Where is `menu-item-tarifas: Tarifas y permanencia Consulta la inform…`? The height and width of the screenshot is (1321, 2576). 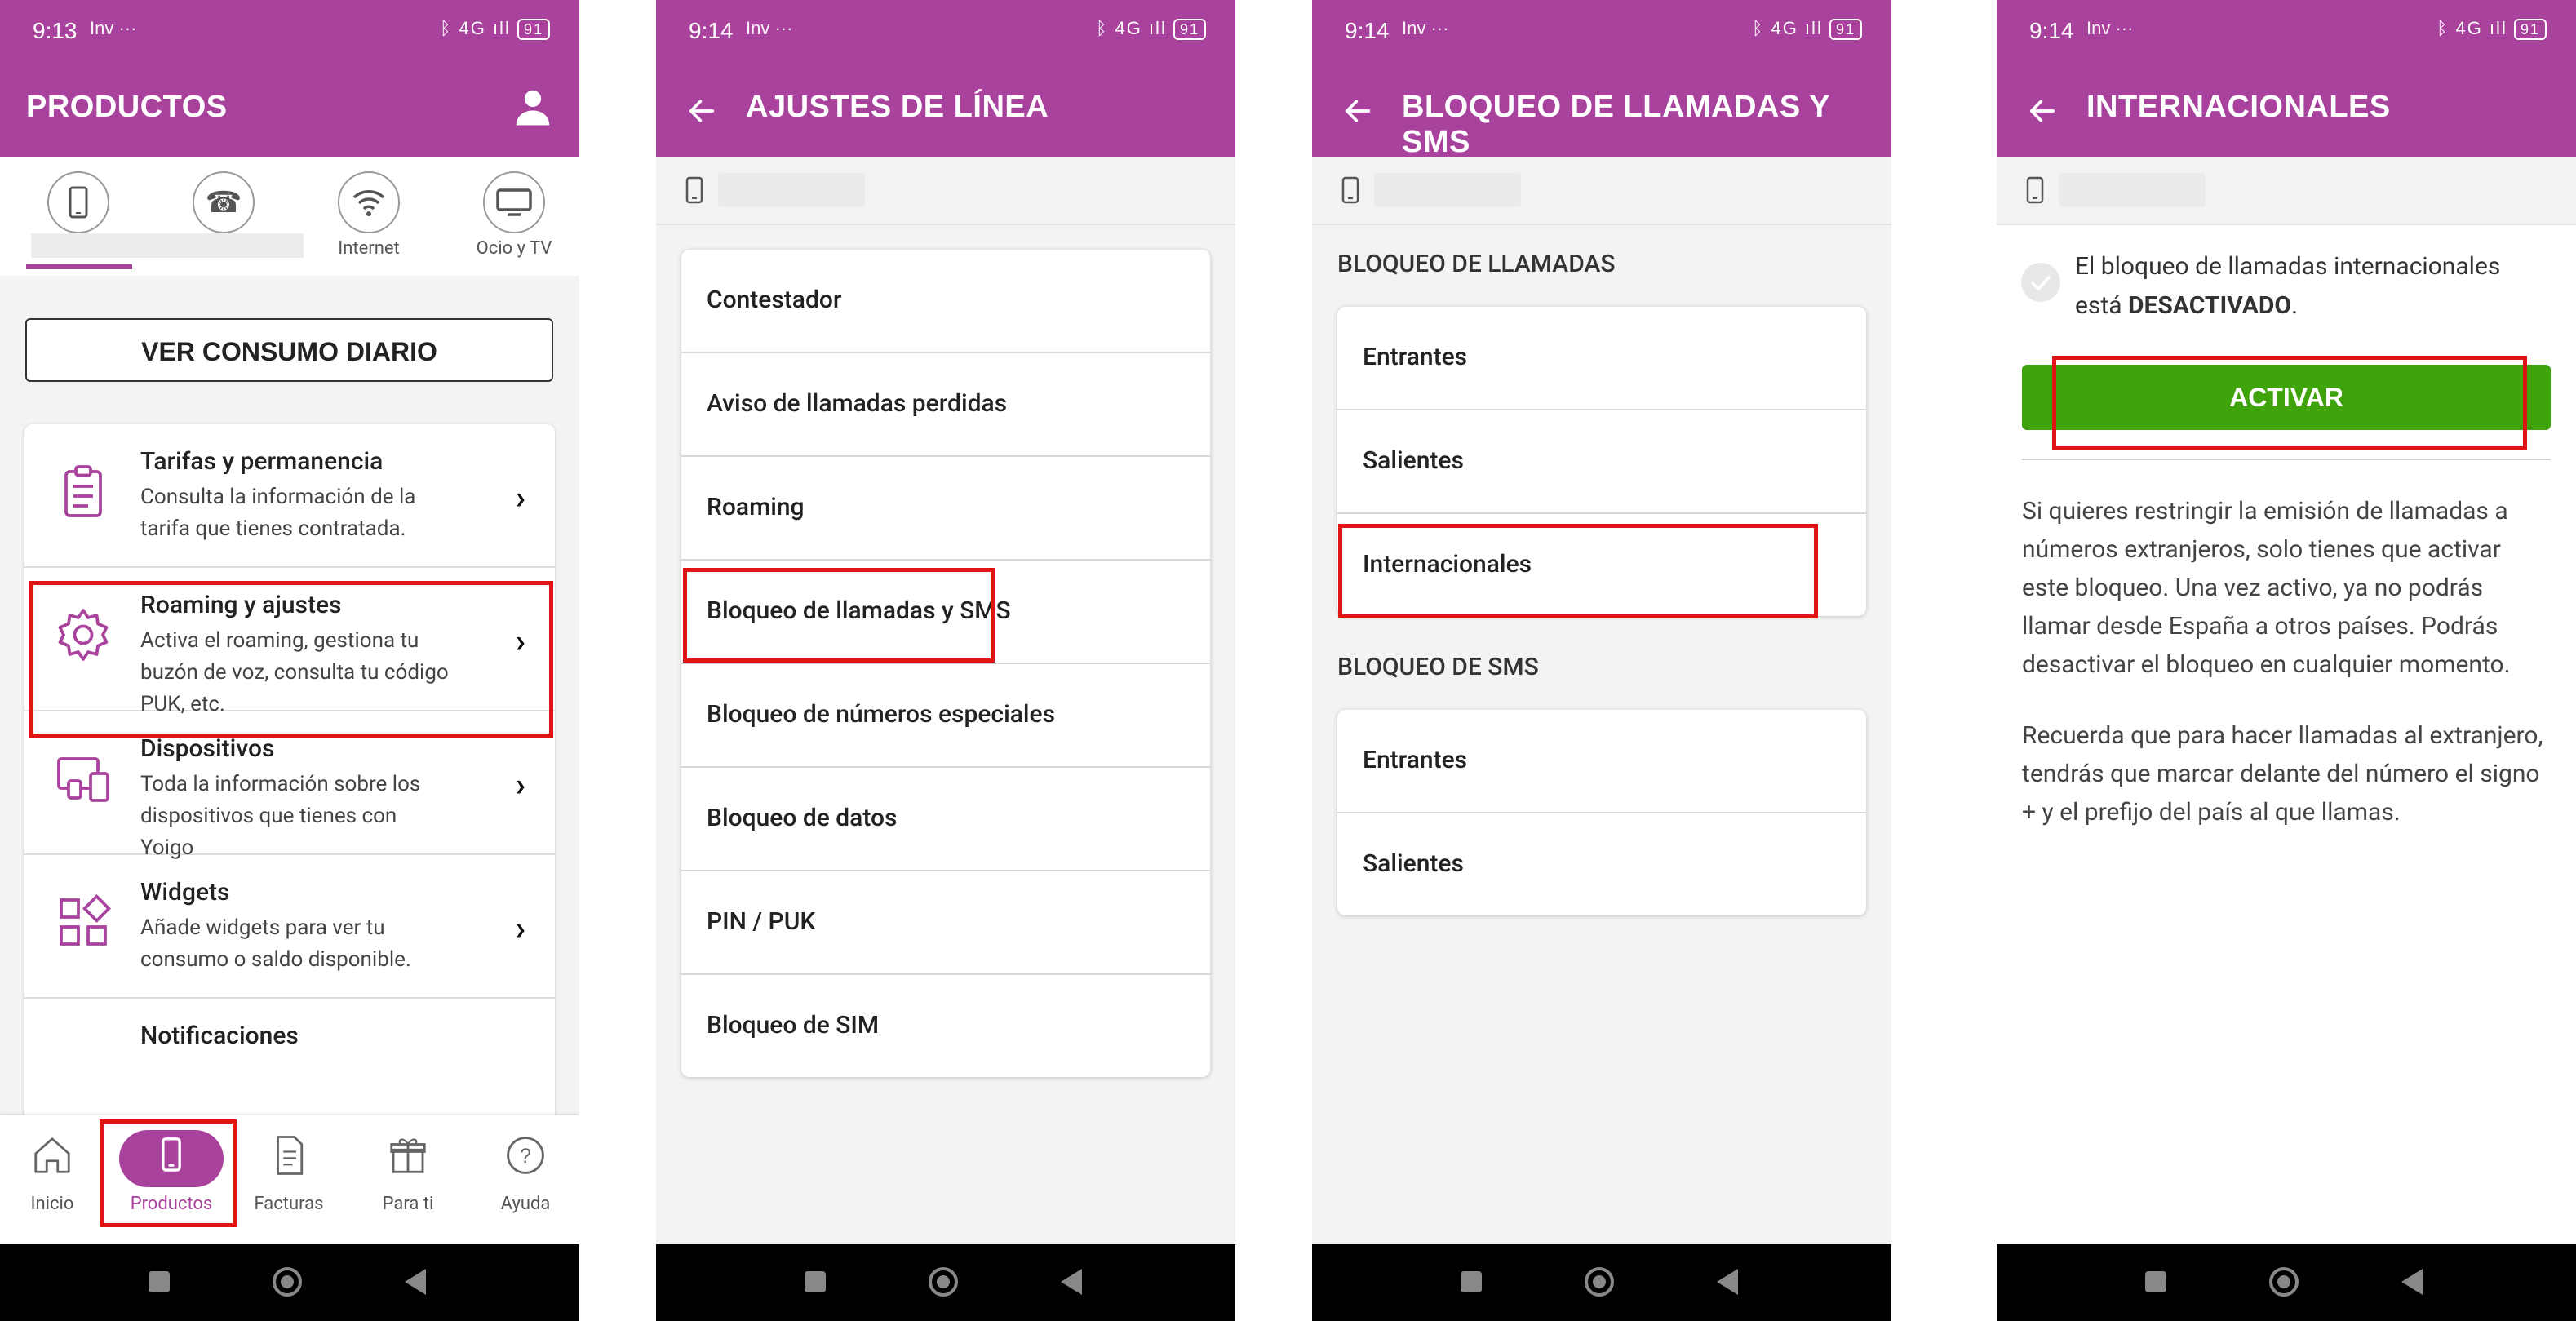
menu-item-tarifas: Tarifas y permanencia Consulta la inform… is located at coordinates (289, 496).